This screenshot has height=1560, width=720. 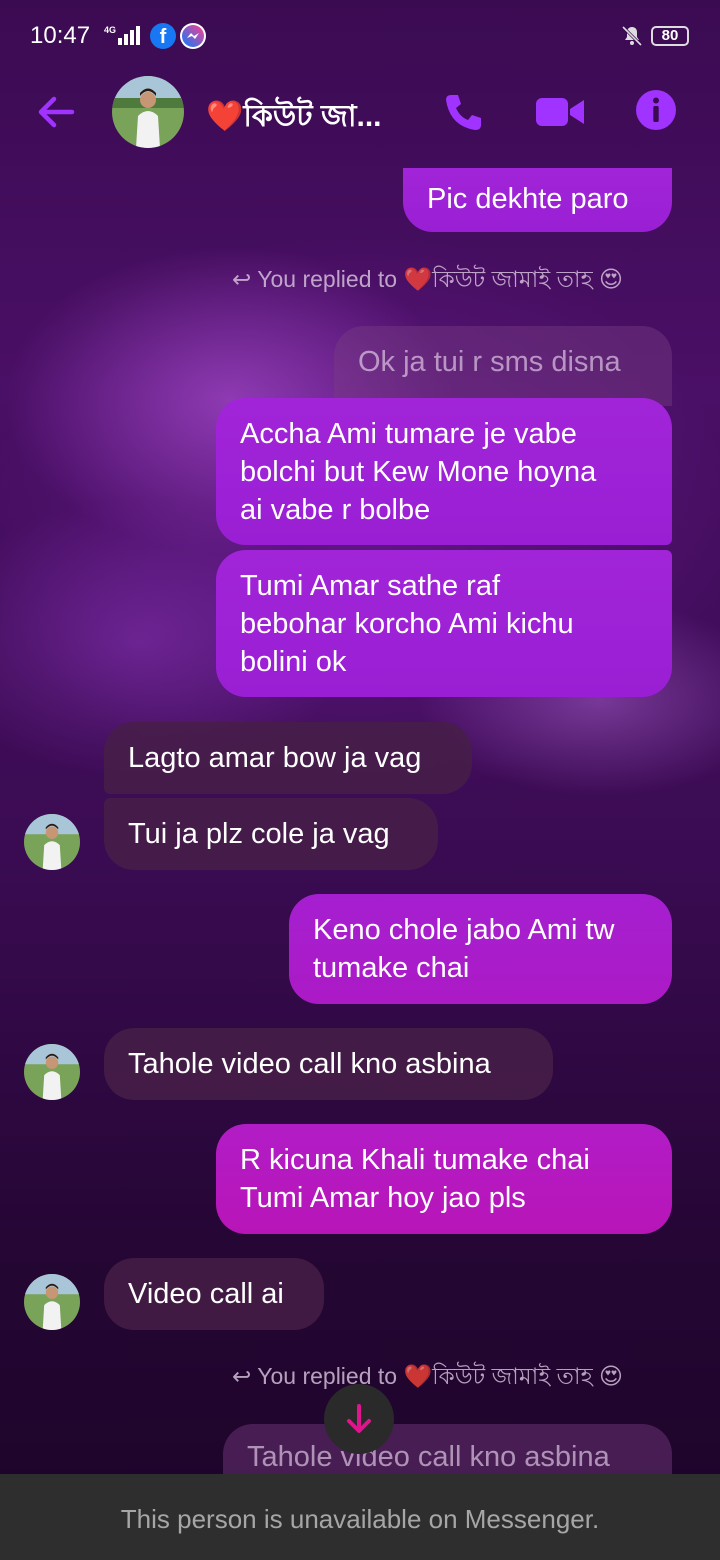 I want to click on back-arrow-icon, so click(x=56, y=112).